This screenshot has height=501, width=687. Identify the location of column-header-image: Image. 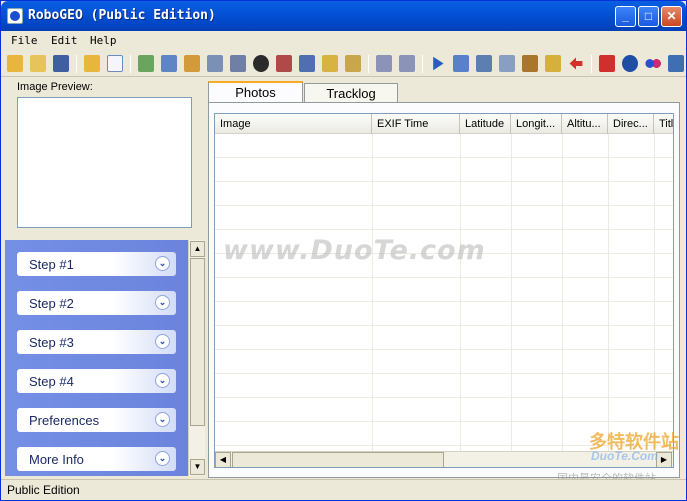
(293, 124).